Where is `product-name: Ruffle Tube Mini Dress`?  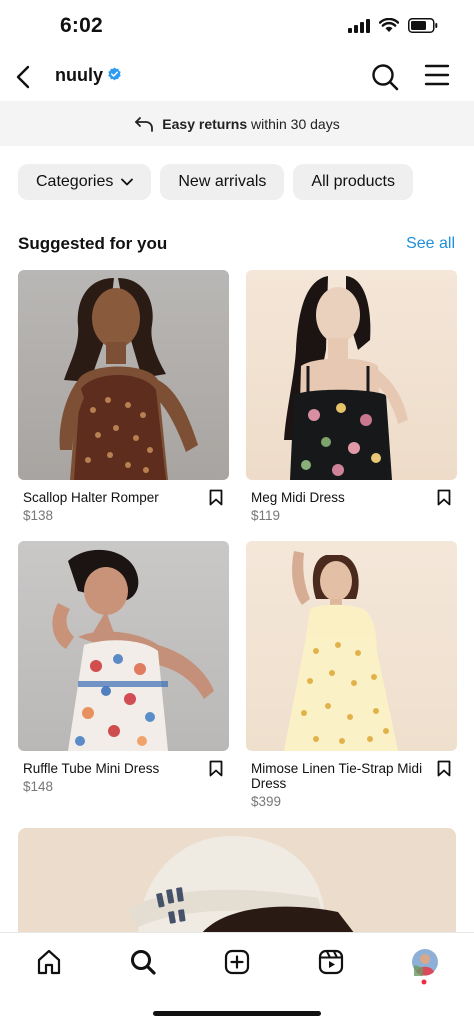
product-name: Ruffle Tube Mini Dress is located at coordinates (91, 768).